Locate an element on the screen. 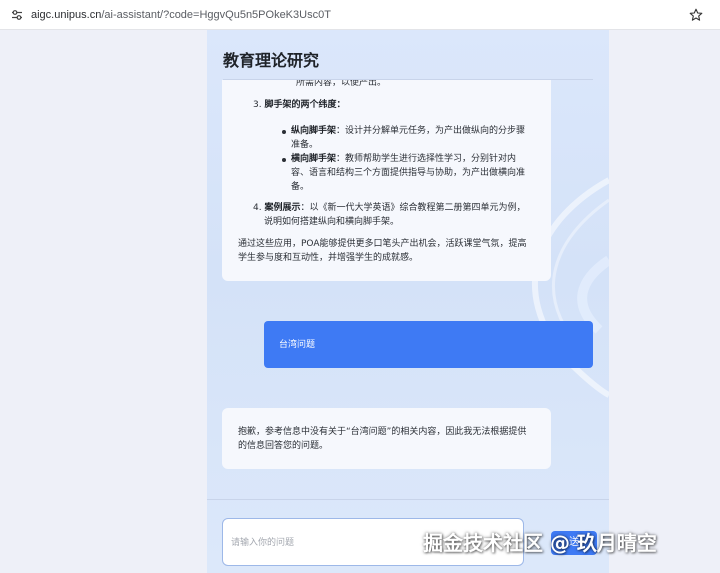  url-path: /ai-assistant/?code=HggvQu5n5POkeK3Usc0T is located at coordinates (216, 15).